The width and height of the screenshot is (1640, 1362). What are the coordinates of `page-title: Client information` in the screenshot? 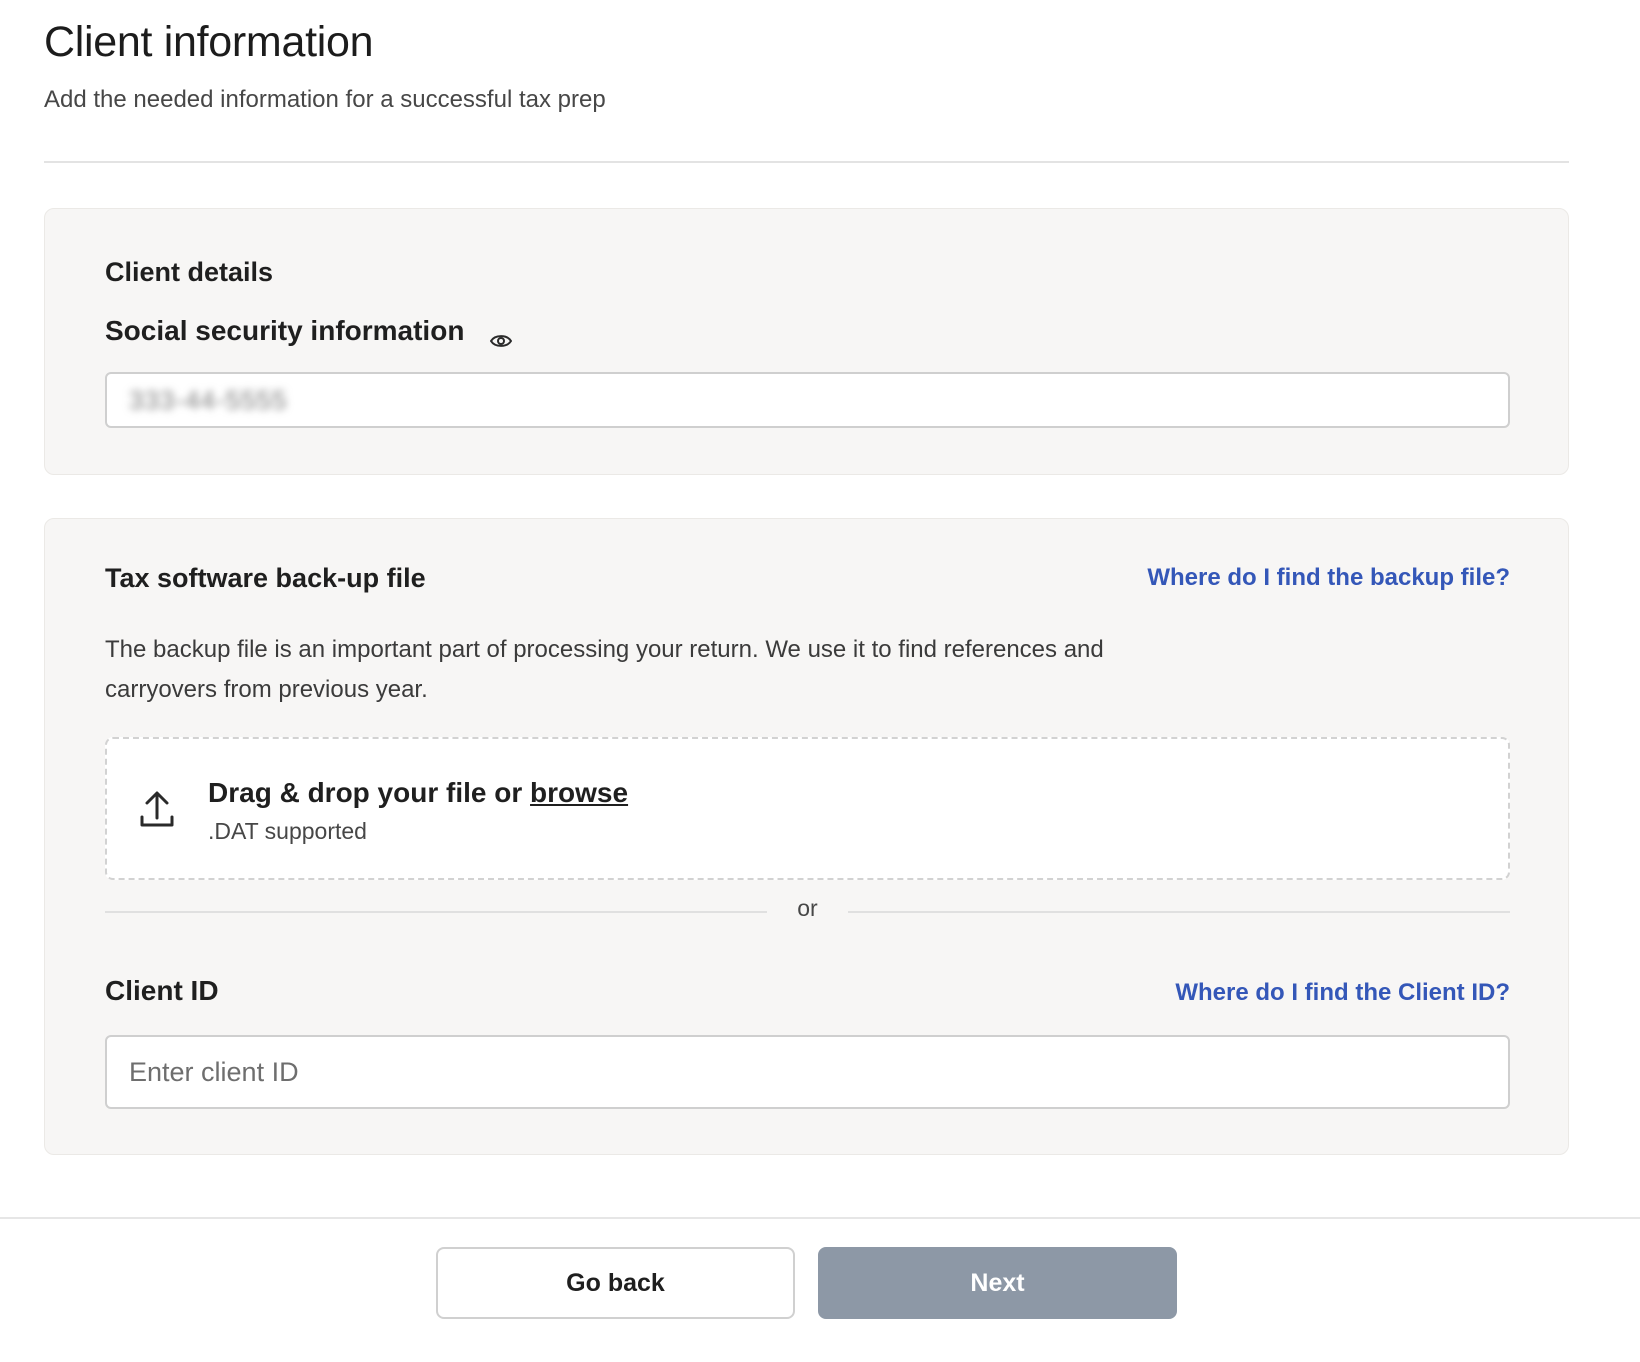 It's located at (209, 42).